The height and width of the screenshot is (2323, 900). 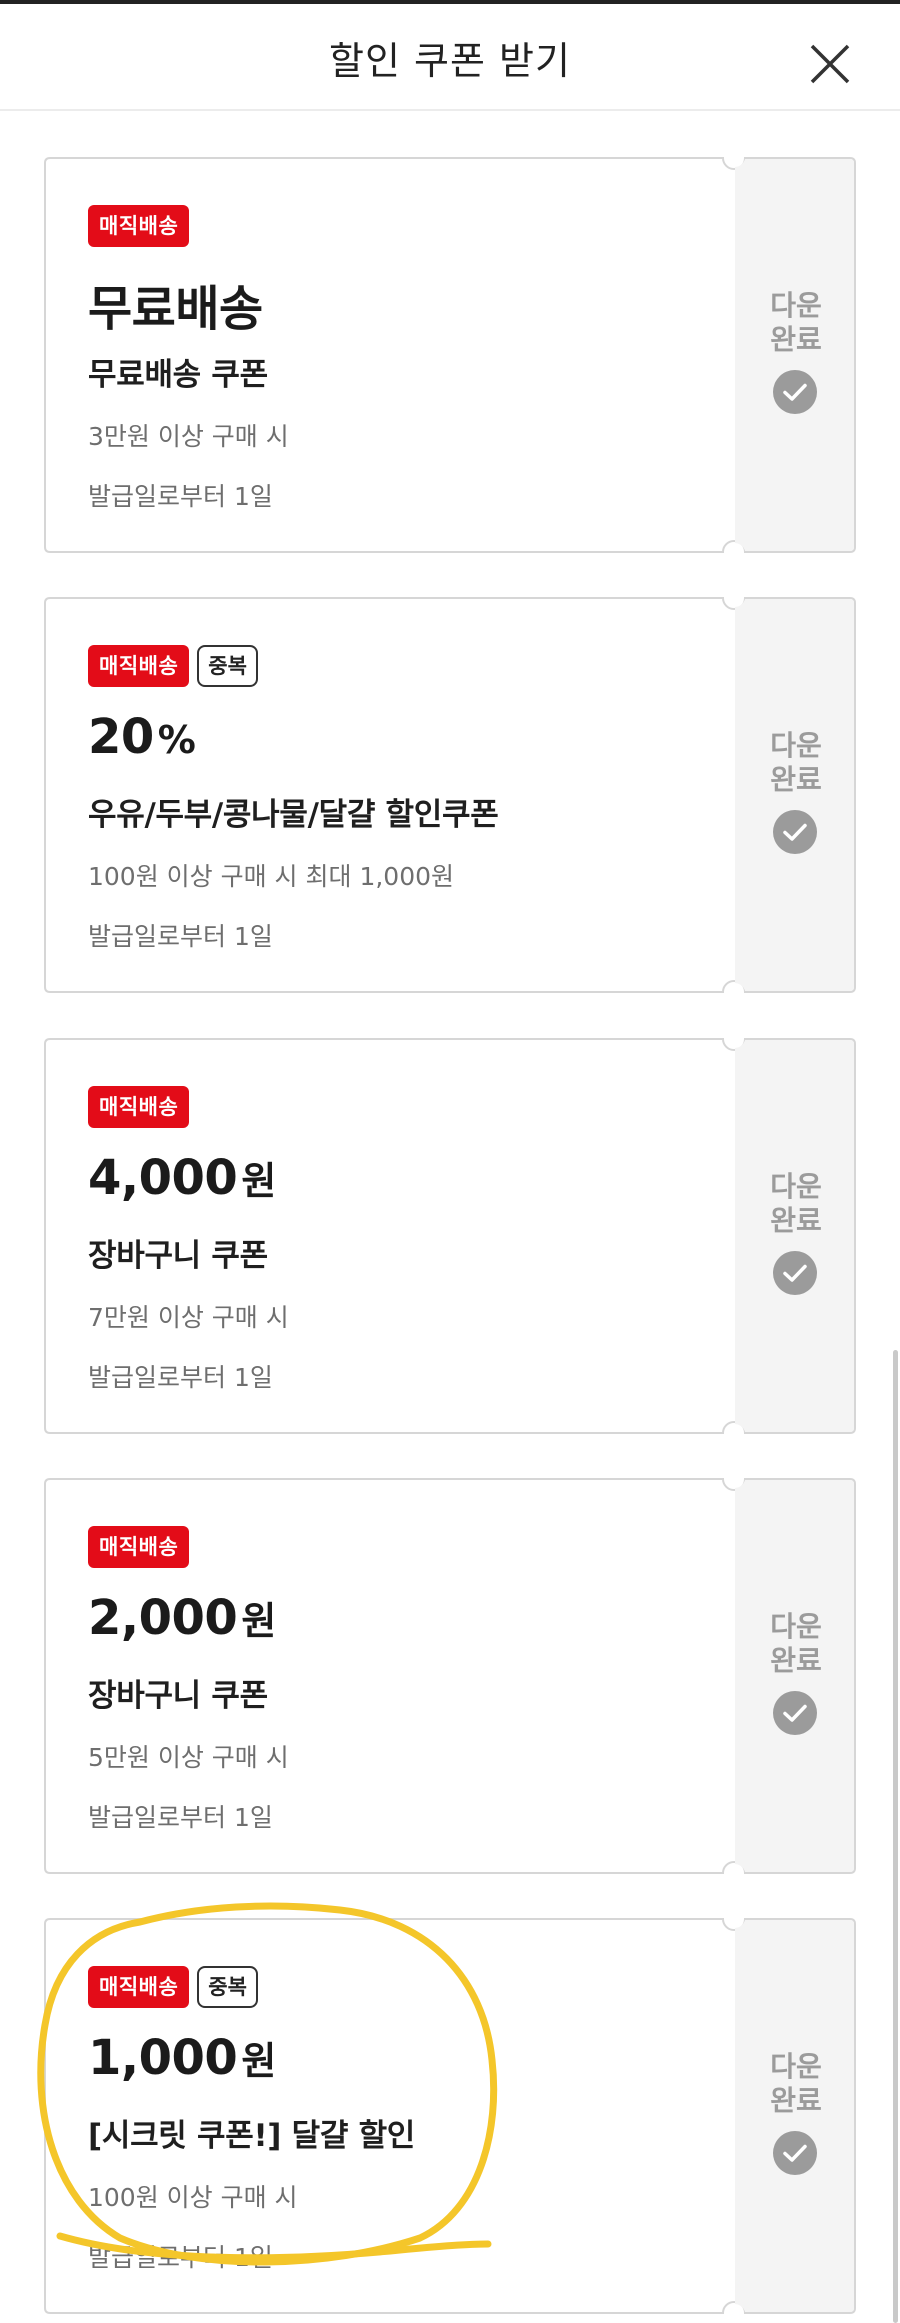 I want to click on coupon-condition: 7만원 이상 구매 시, so click(x=188, y=1317).